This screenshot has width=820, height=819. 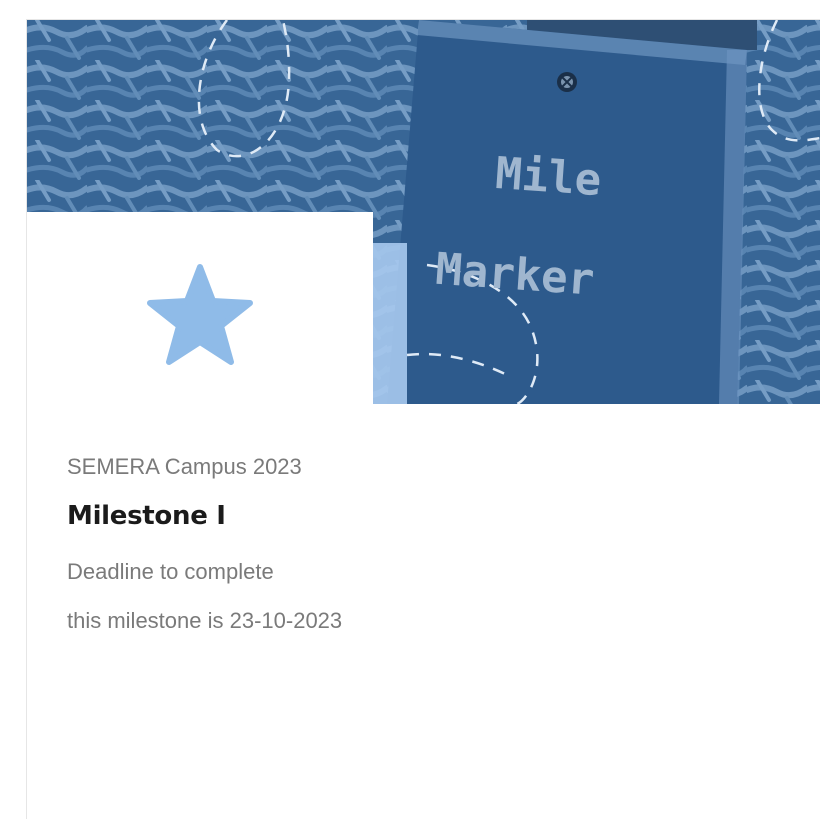 What do you see at coordinates (390, 323) in the screenshot?
I see `accent-bar` at bounding box center [390, 323].